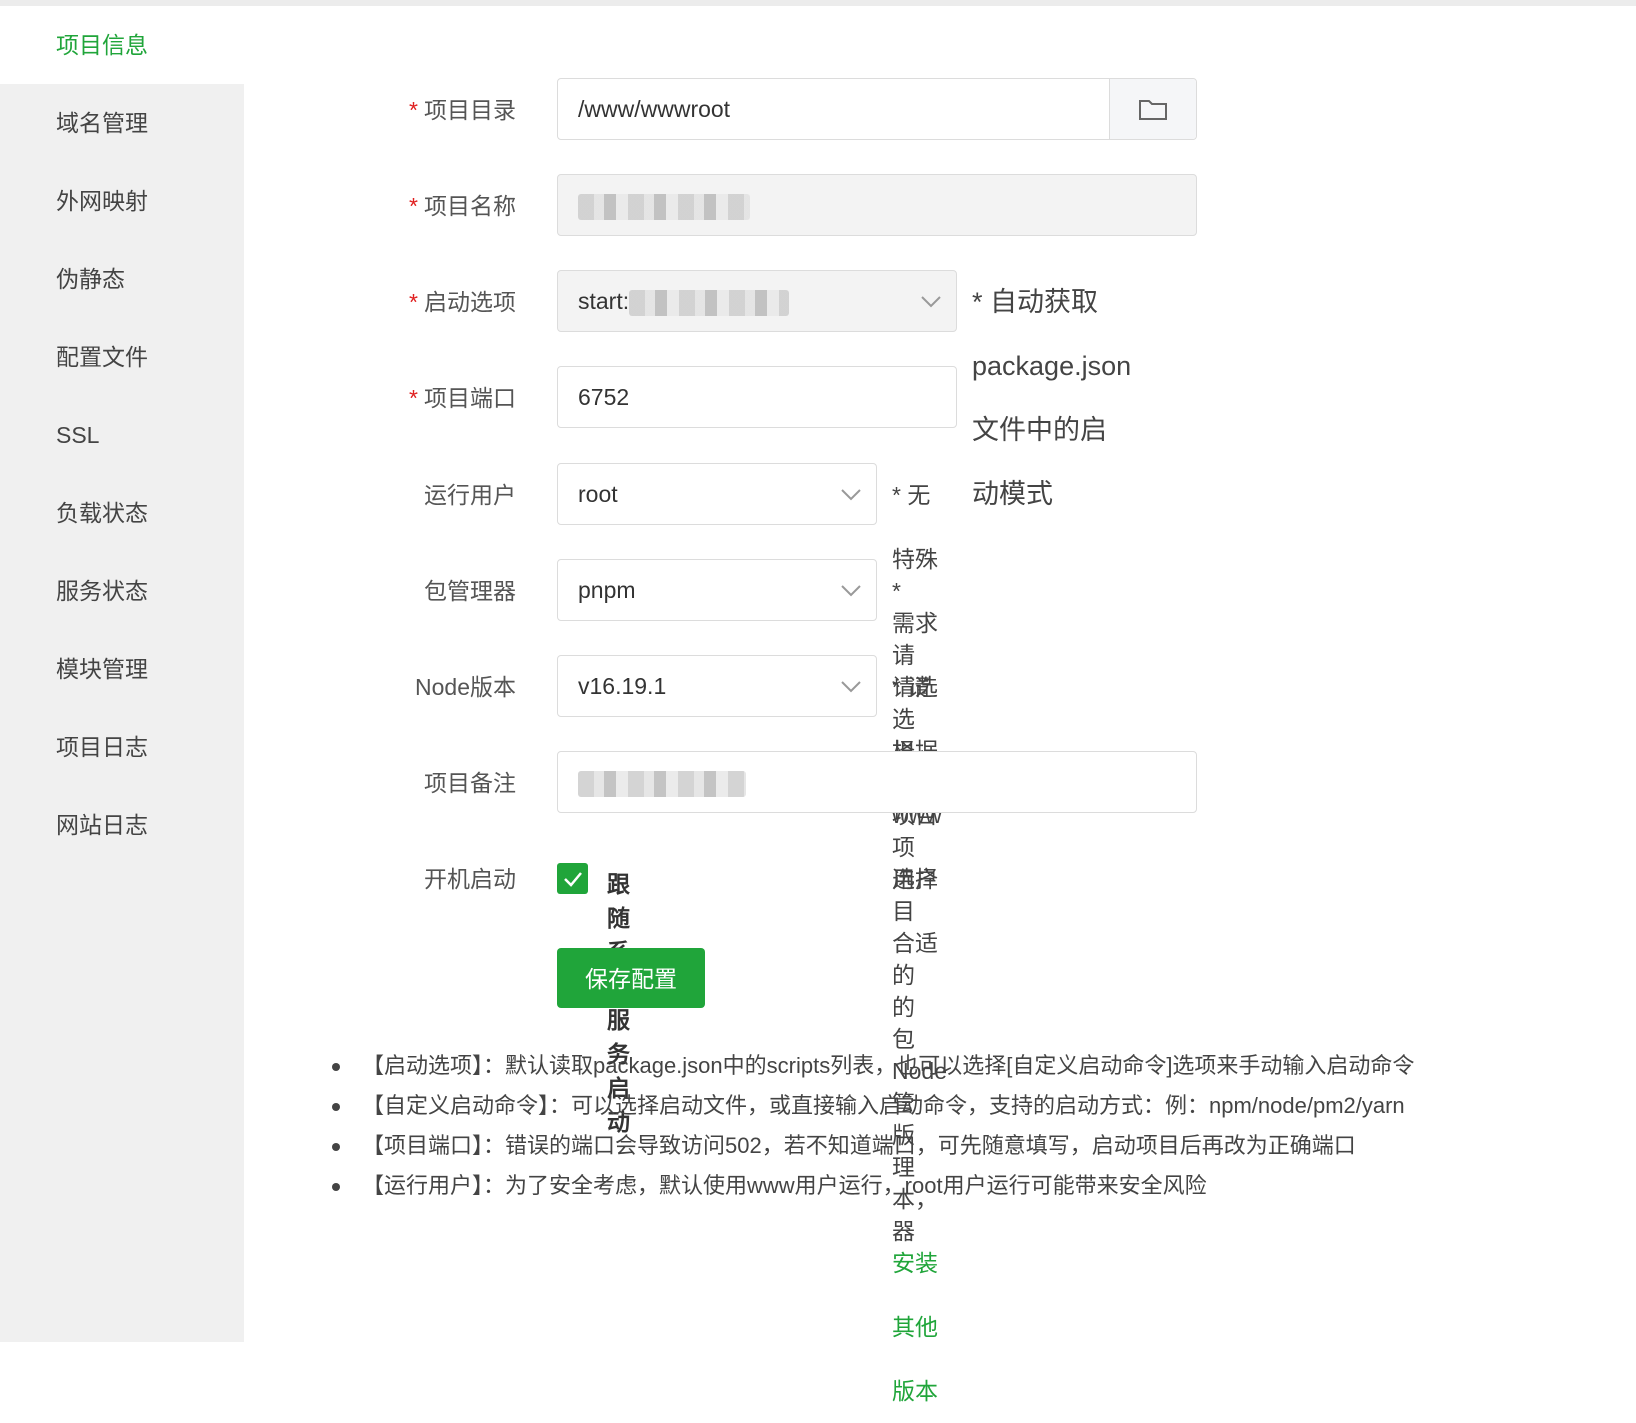  I want to click on folder-picker-button, so click(1152, 109).